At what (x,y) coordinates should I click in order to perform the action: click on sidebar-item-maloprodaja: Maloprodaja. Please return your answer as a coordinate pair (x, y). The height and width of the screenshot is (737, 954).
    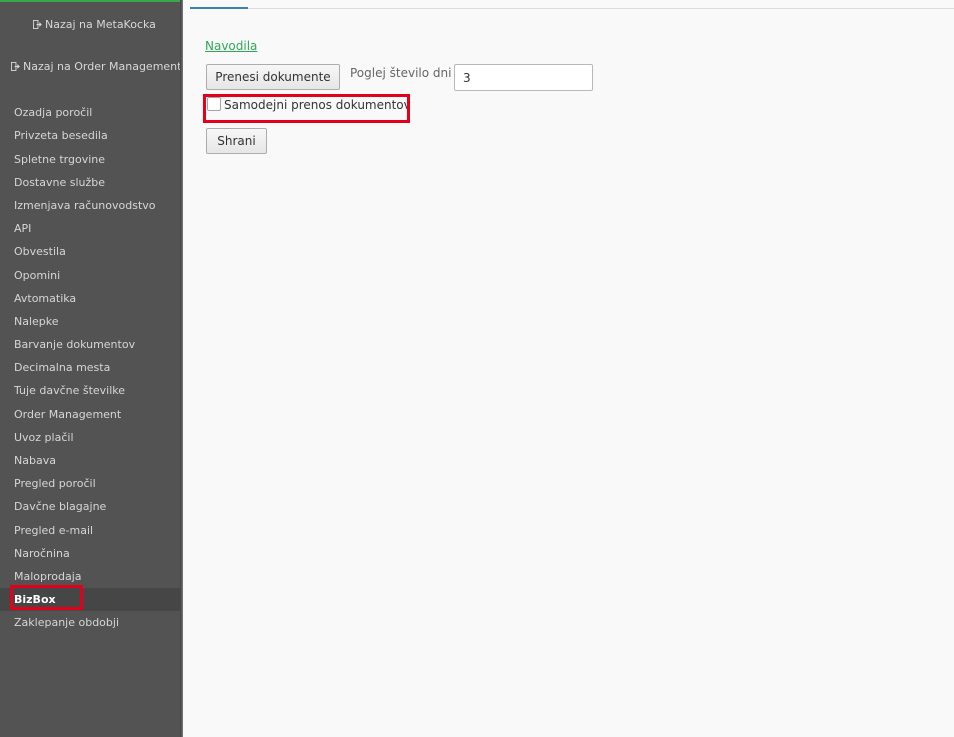
    Looking at the image, I should click on (90, 576).